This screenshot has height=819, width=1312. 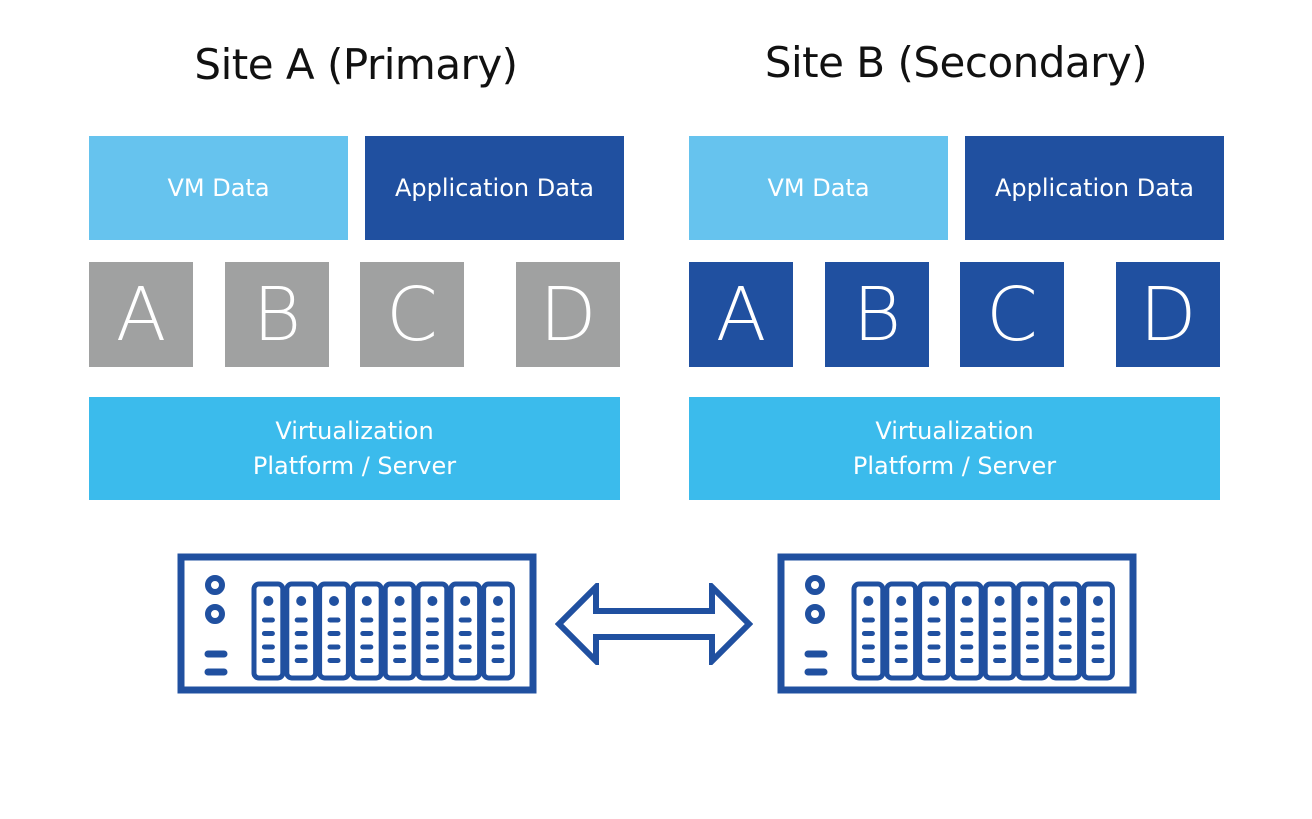 What do you see at coordinates (218, 188) in the screenshot?
I see `site-a-vm-data: VM Data` at bounding box center [218, 188].